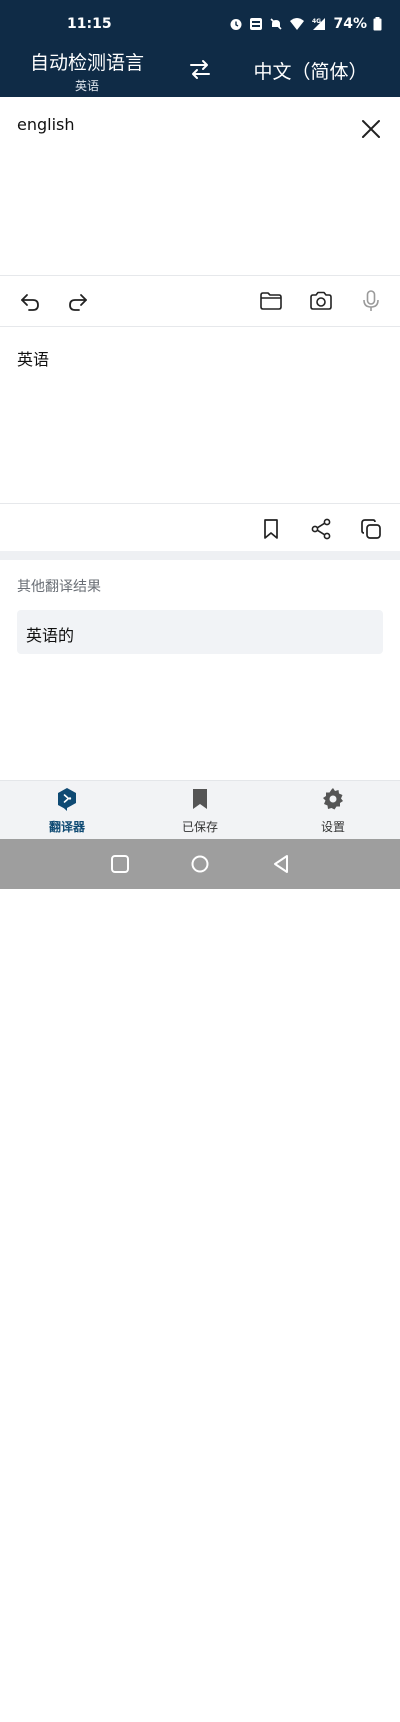 The height and width of the screenshot is (1722, 400). Describe the element at coordinates (305, 24) in the screenshot. I see `status-icons: 4G 74%` at that location.